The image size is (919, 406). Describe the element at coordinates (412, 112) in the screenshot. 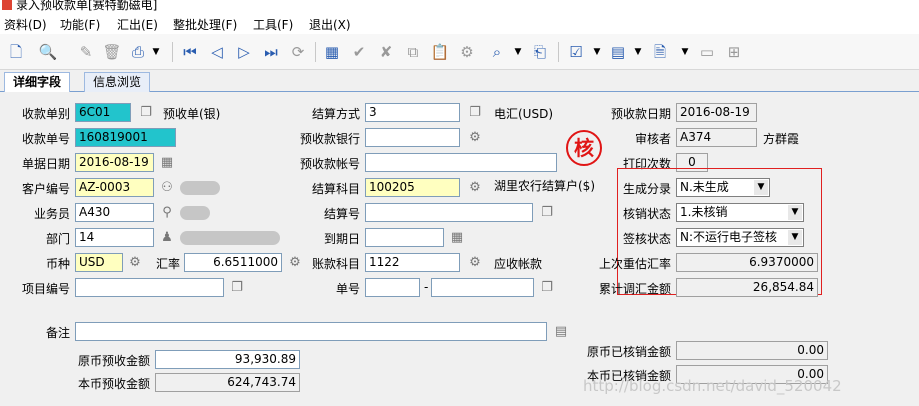

I see `settle-method-field: 3` at that location.